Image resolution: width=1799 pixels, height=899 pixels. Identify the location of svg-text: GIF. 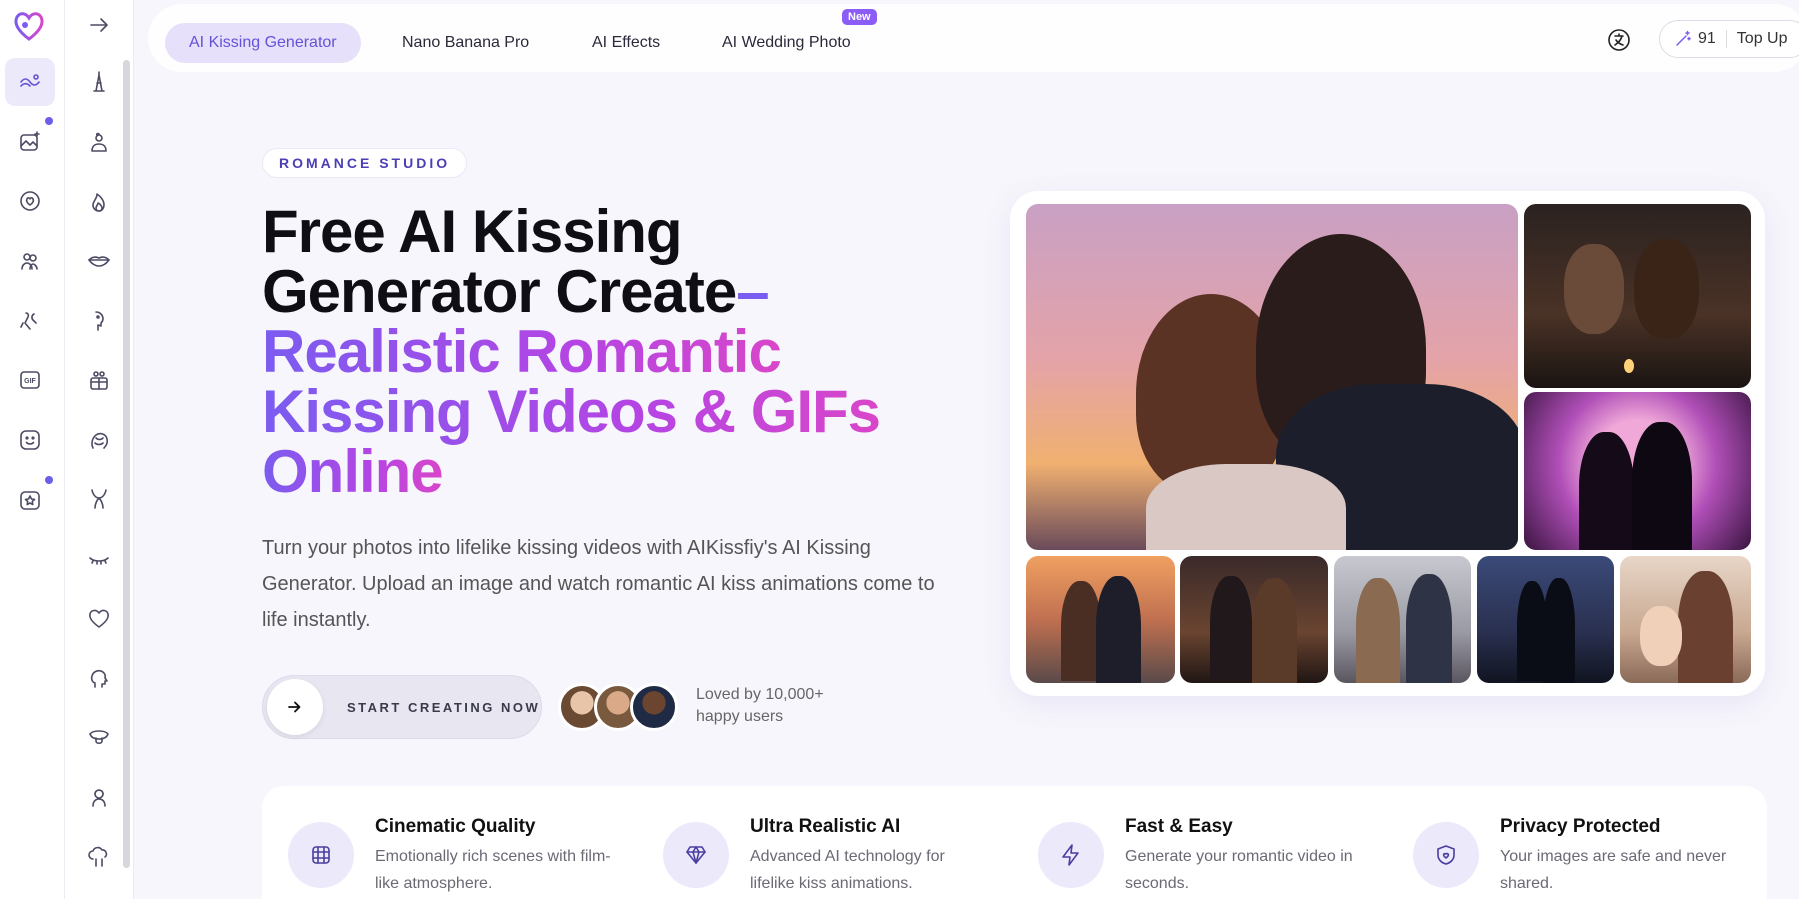
(30, 381).